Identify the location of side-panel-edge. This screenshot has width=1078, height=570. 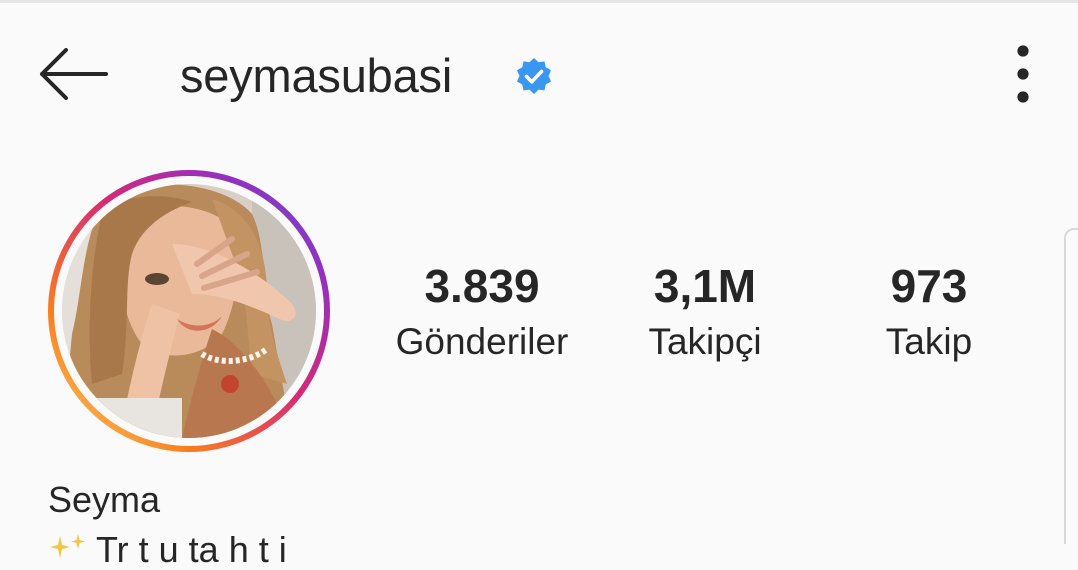
(1071, 386).